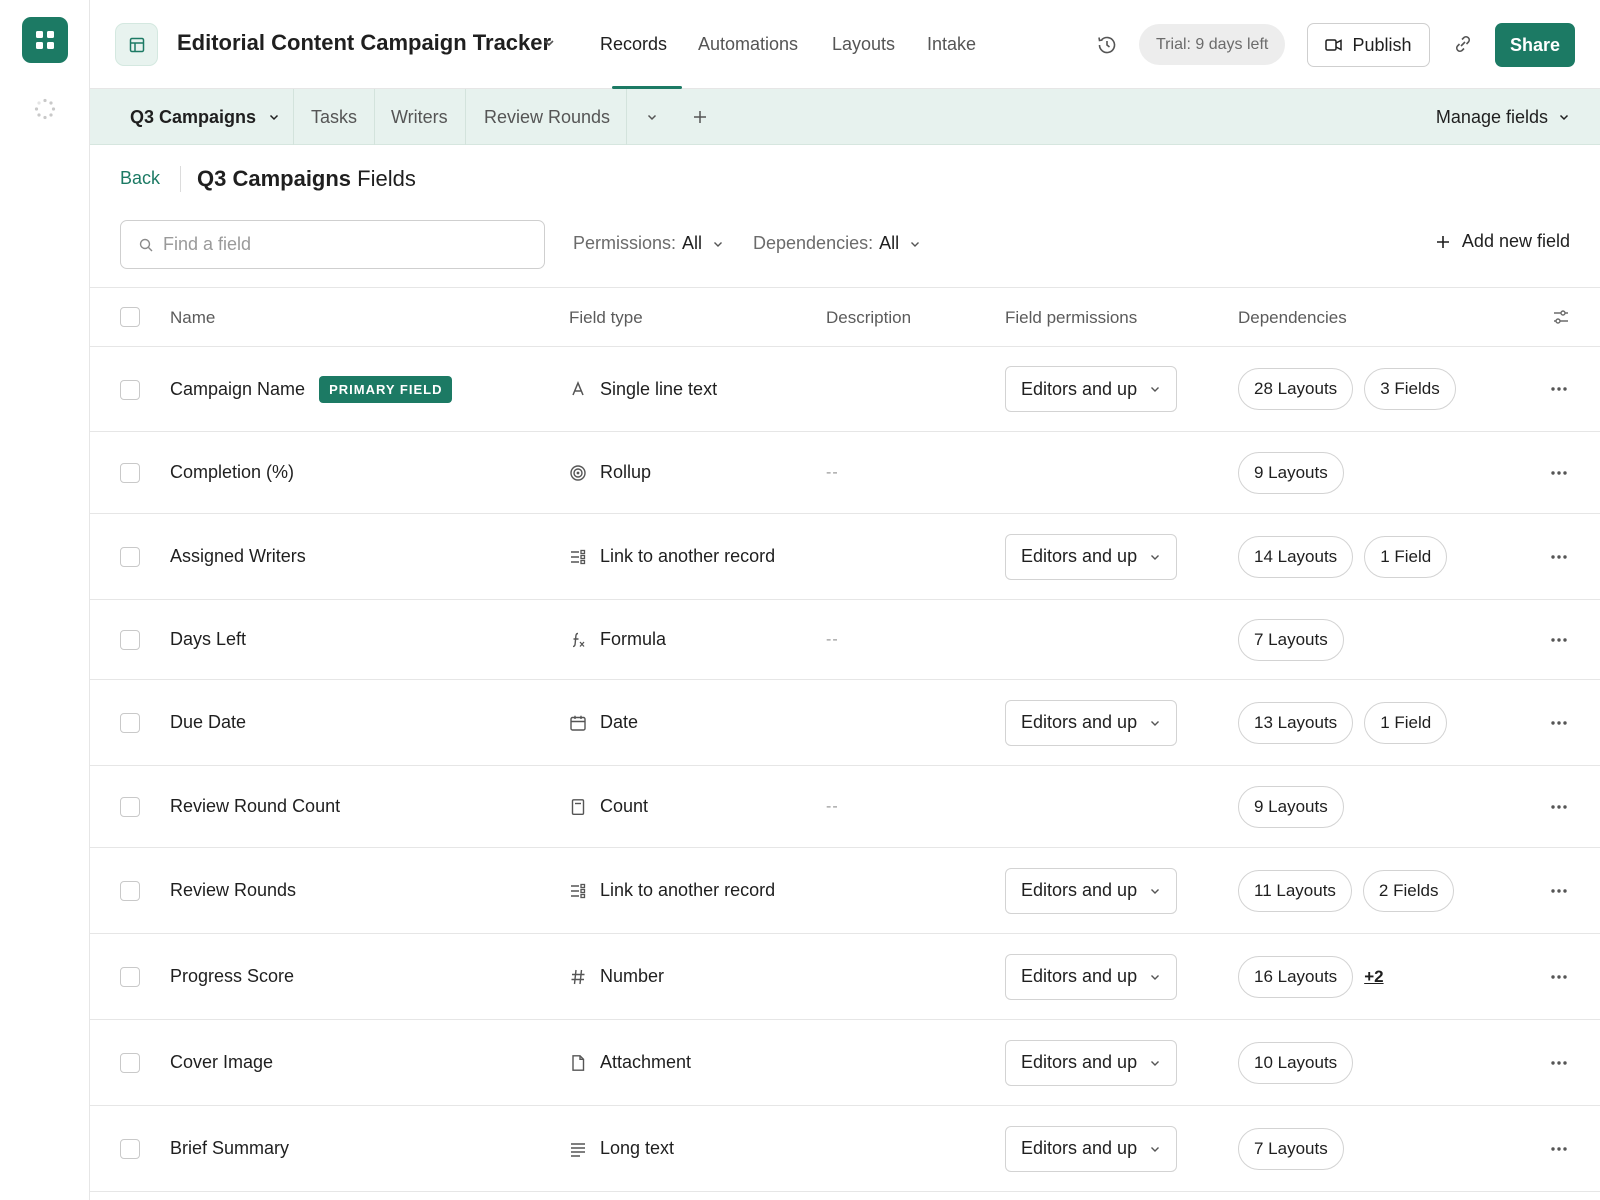 Image resolution: width=1600 pixels, height=1200 pixels. What do you see at coordinates (1535, 45) in the screenshot?
I see `share-button: Share` at bounding box center [1535, 45].